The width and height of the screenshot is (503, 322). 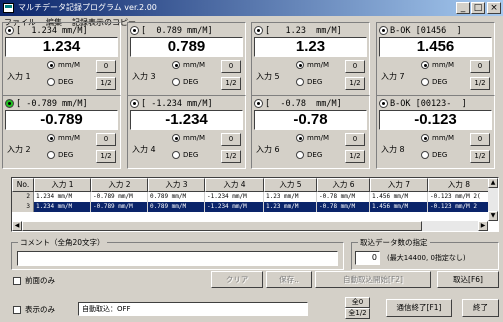 I want to click on column-header: 入力 1, so click(x=62, y=185).